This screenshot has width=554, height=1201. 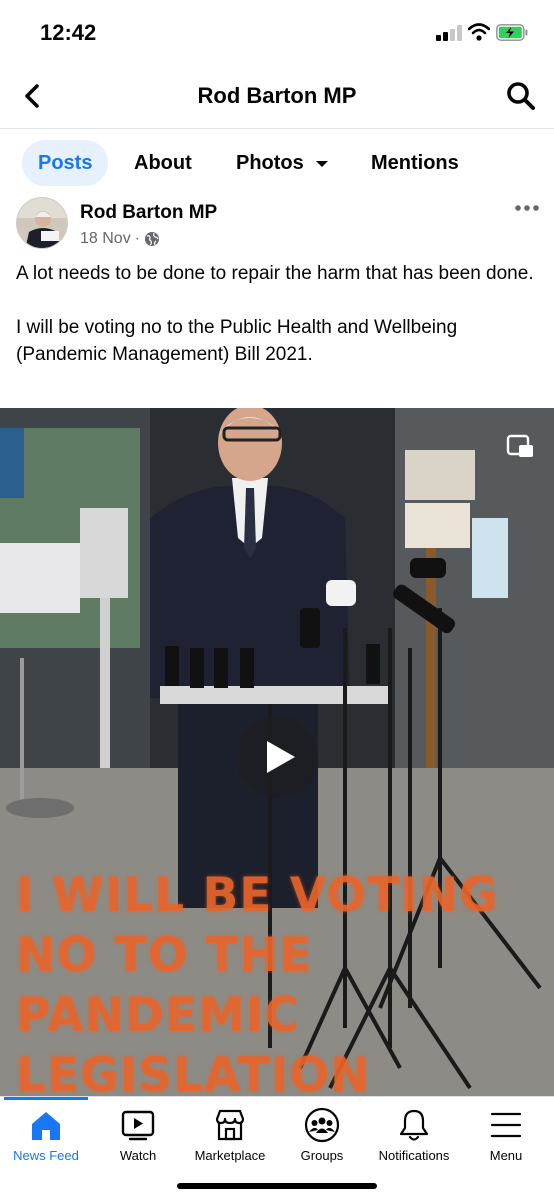 What do you see at coordinates (164, 955) in the screenshot?
I see `overlay-line: NO TO THE` at bounding box center [164, 955].